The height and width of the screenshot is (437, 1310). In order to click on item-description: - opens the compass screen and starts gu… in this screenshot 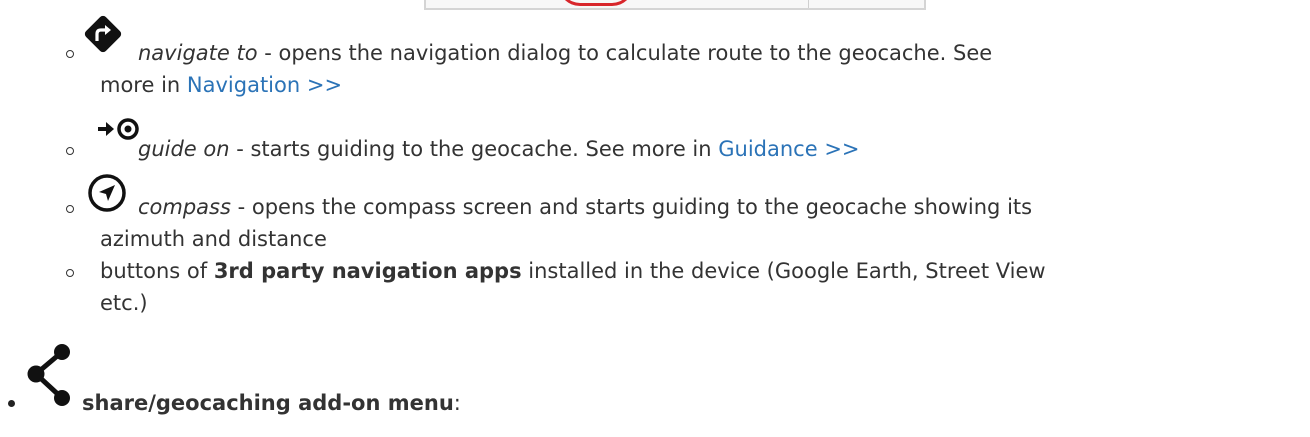, I will do `click(631, 207)`.